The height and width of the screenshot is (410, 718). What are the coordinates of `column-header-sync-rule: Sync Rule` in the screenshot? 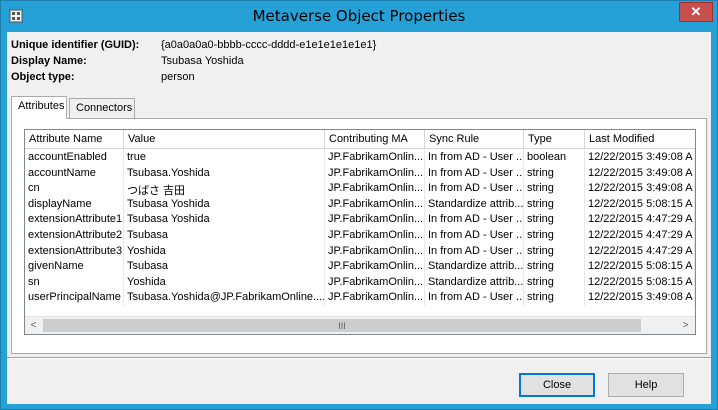 It's located at (474, 139).